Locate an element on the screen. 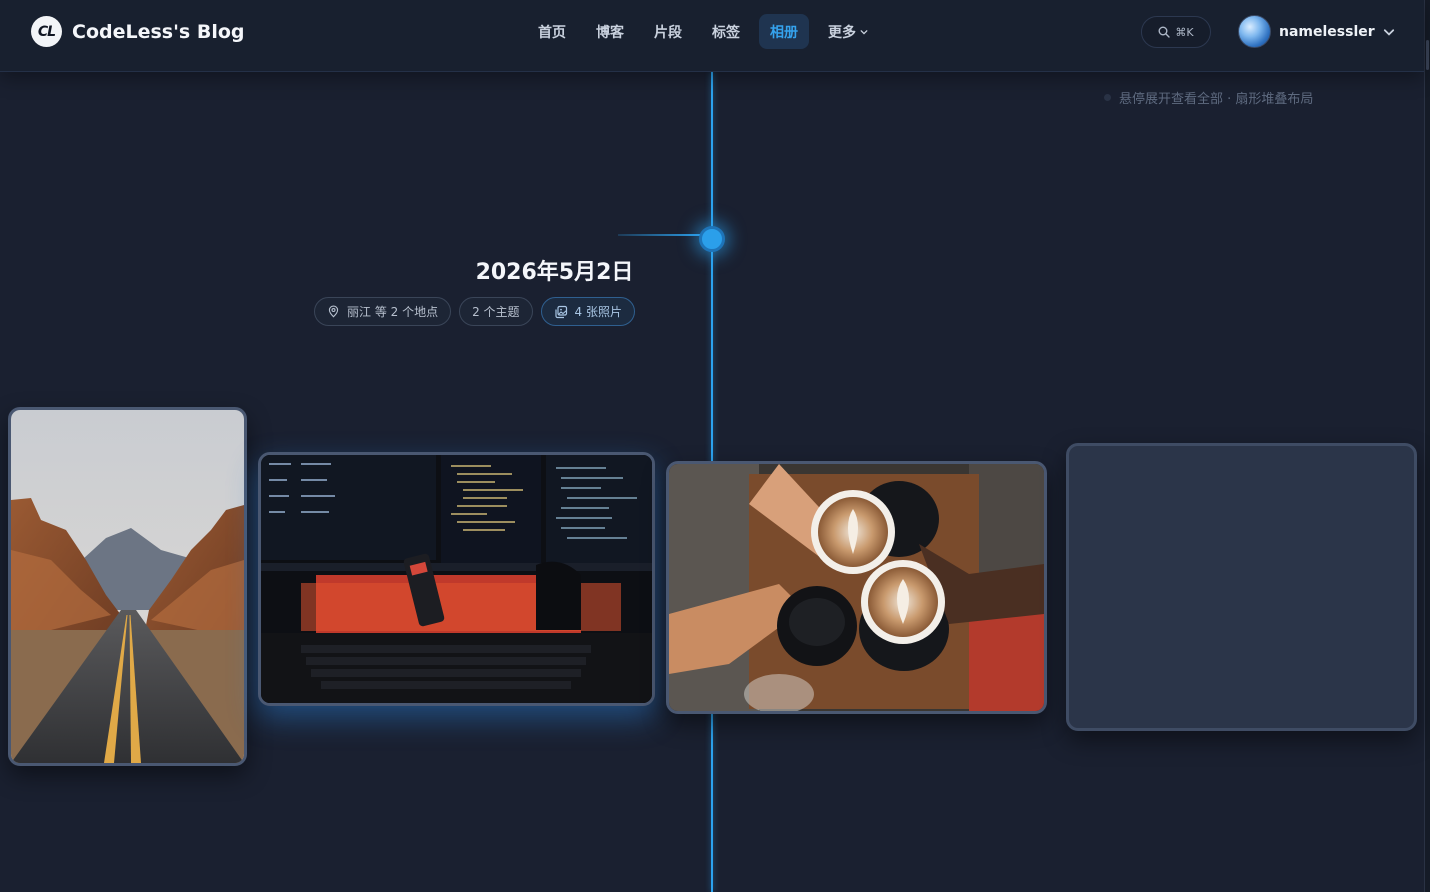 This screenshot has width=1430, height=892. location-chip: 丽江 等 2 个地点 is located at coordinates (383, 311).